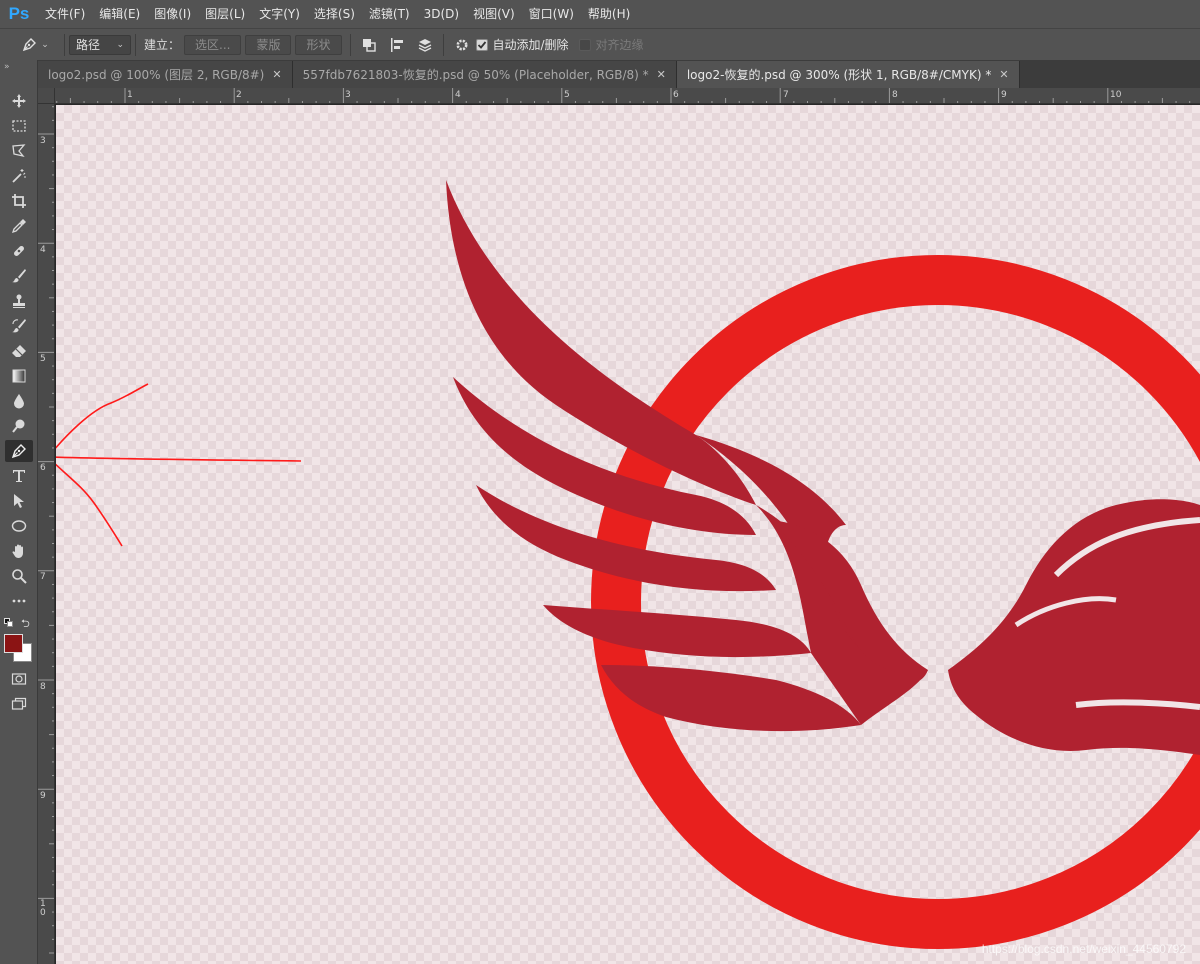 The image size is (1200, 964). What do you see at coordinates (19, 401) in the screenshot?
I see `blur-tool` at bounding box center [19, 401].